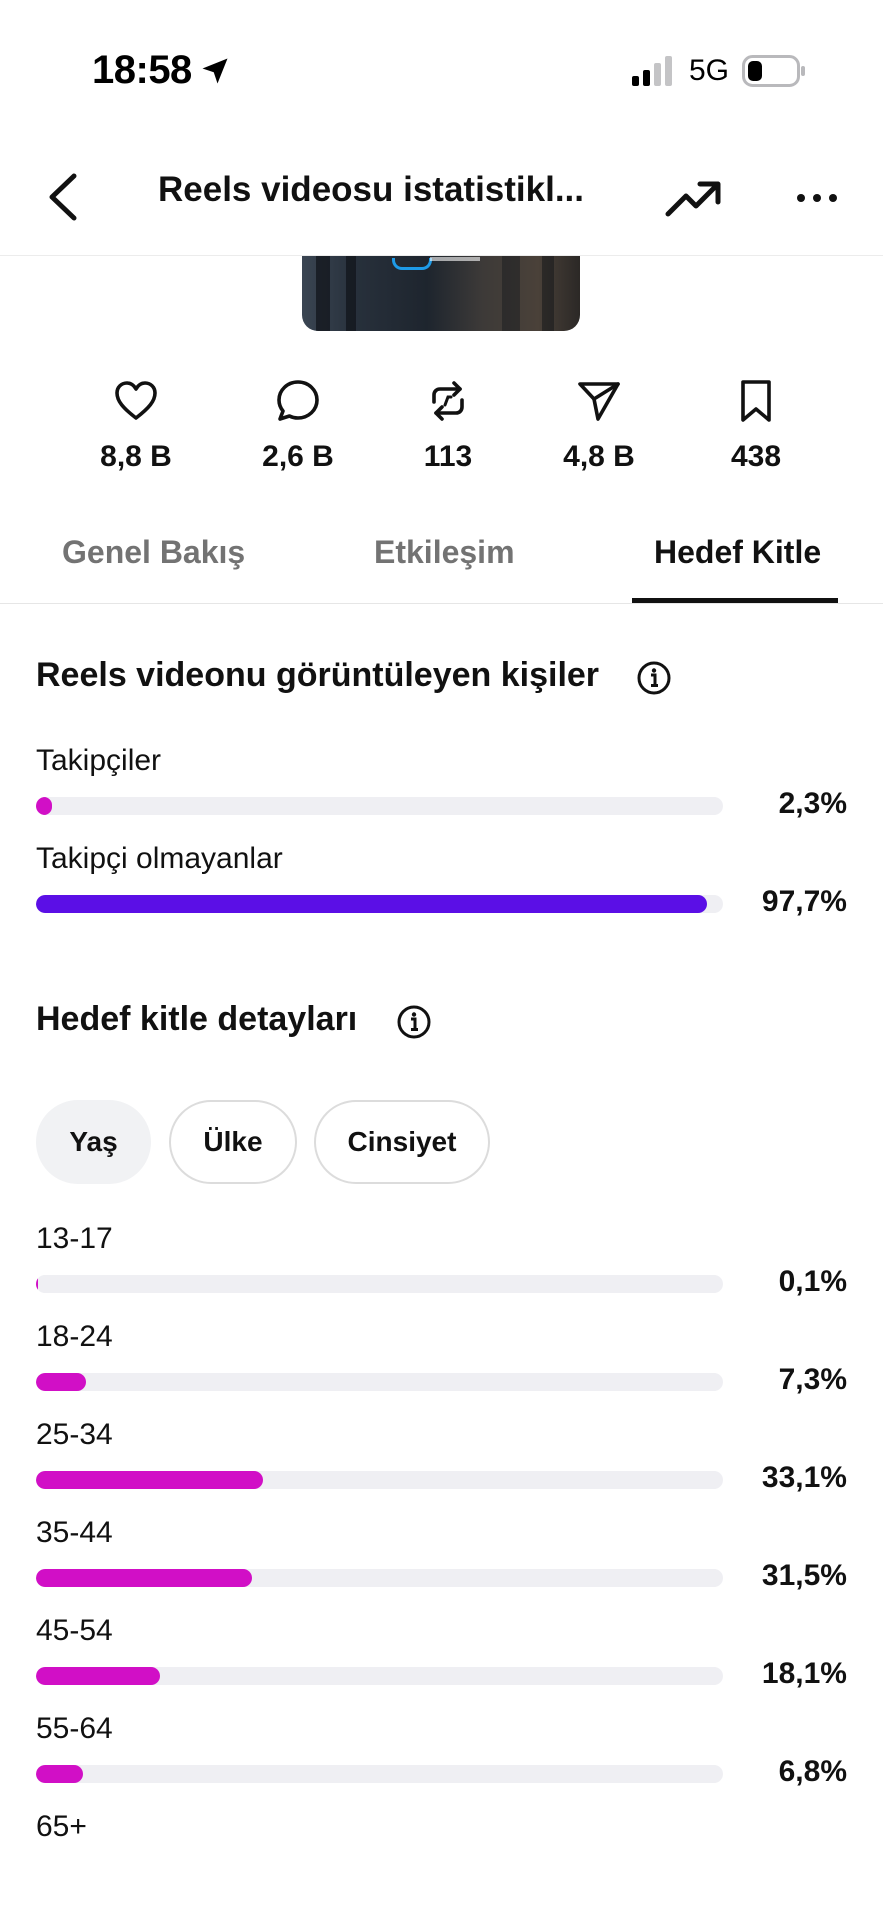 The image size is (883, 1920). Describe the element at coordinates (599, 401) in the screenshot. I see `share-icon` at that location.